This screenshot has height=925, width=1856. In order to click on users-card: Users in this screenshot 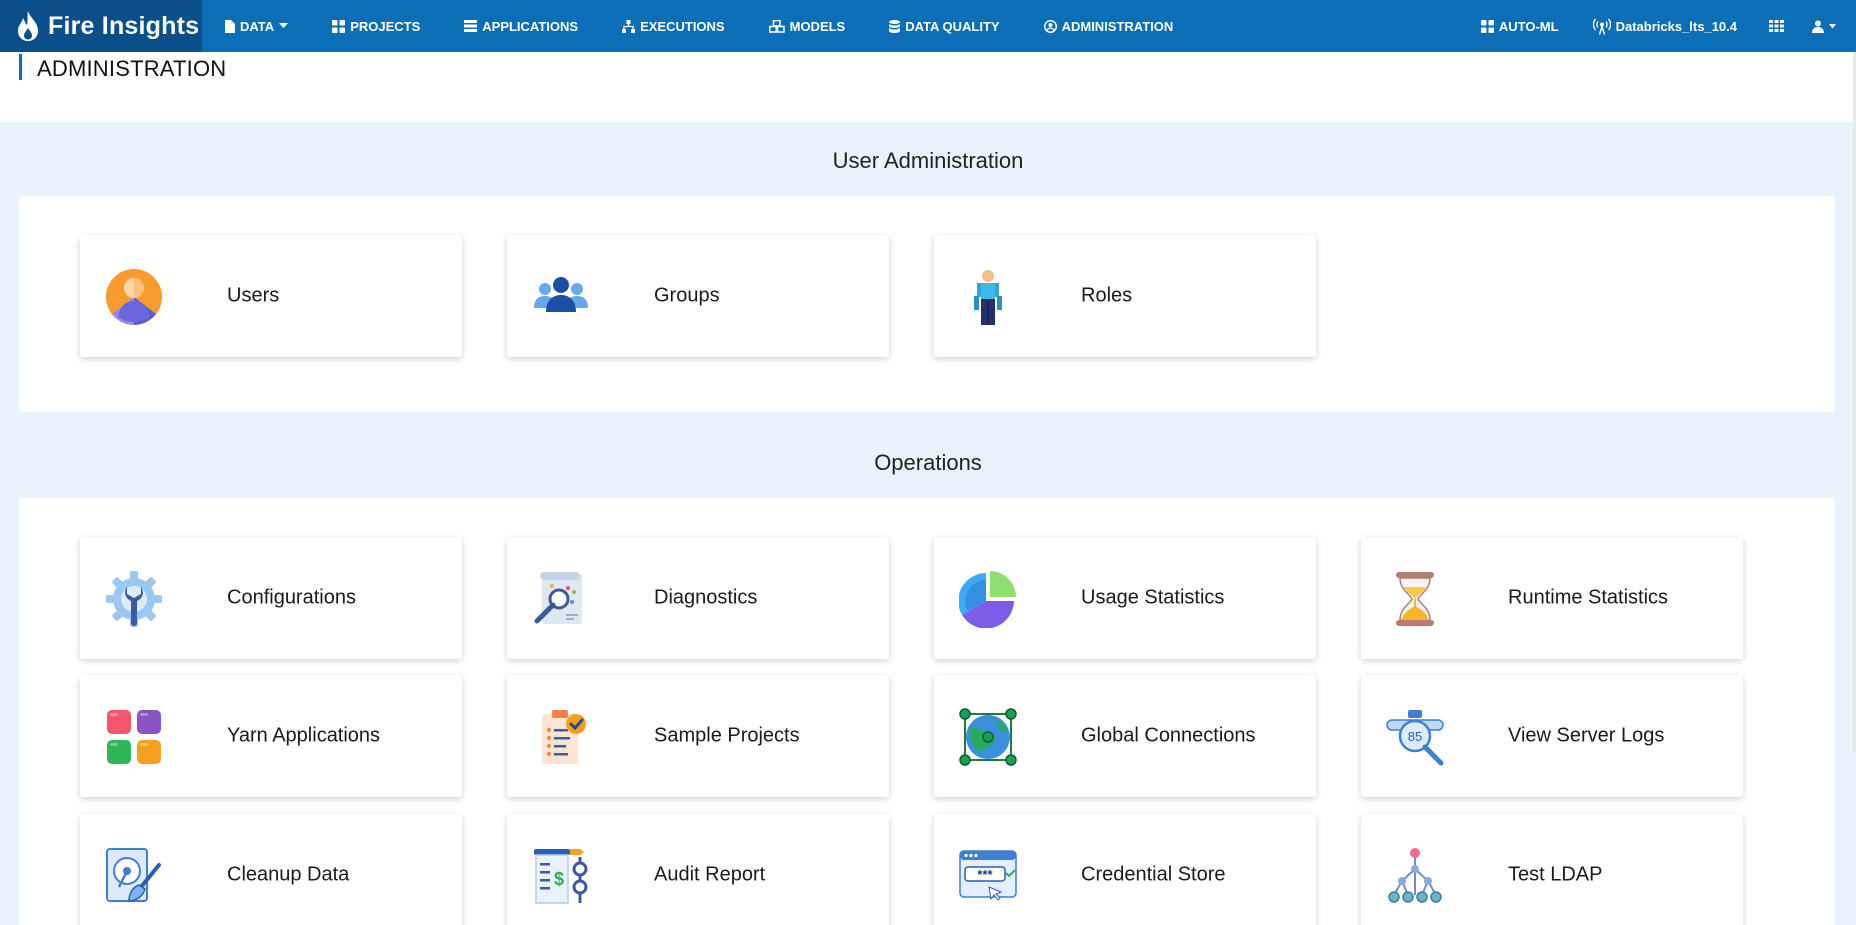, I will do `click(271, 296)`.